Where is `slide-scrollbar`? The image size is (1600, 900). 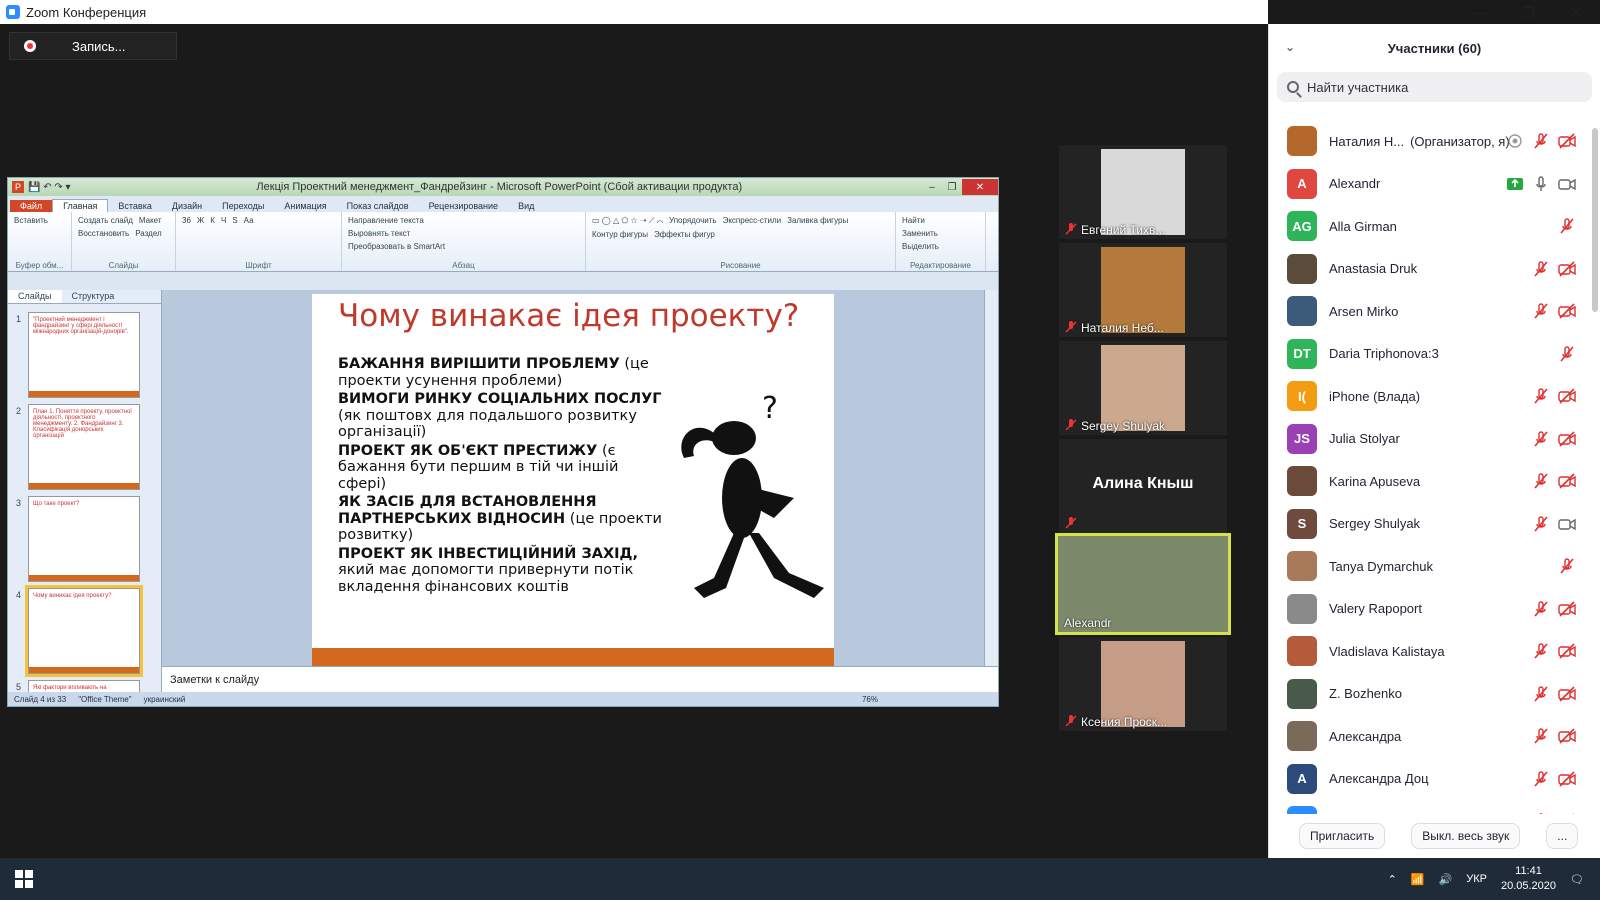 slide-scrollbar is located at coordinates (991, 478).